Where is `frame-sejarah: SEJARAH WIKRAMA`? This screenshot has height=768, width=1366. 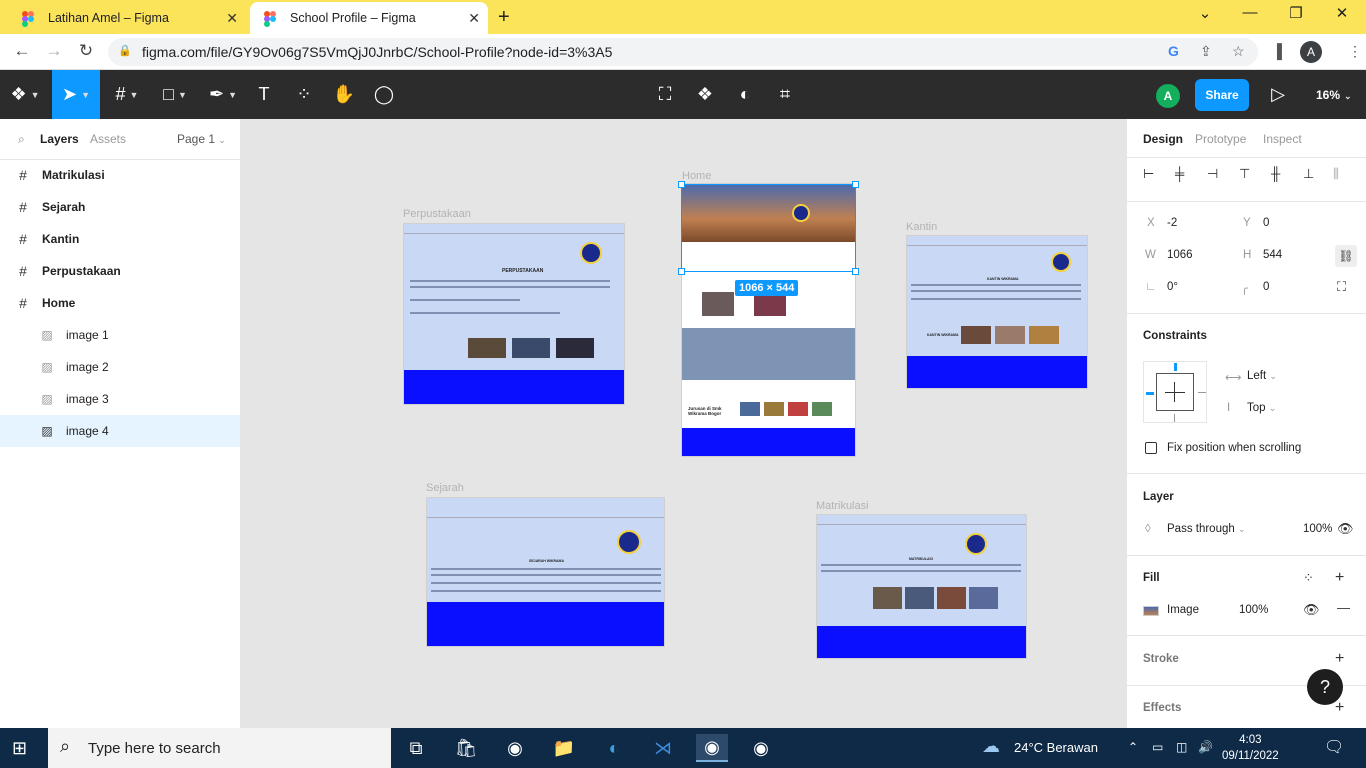 frame-sejarah: SEJARAH WIKRAMA is located at coordinates (545, 572).